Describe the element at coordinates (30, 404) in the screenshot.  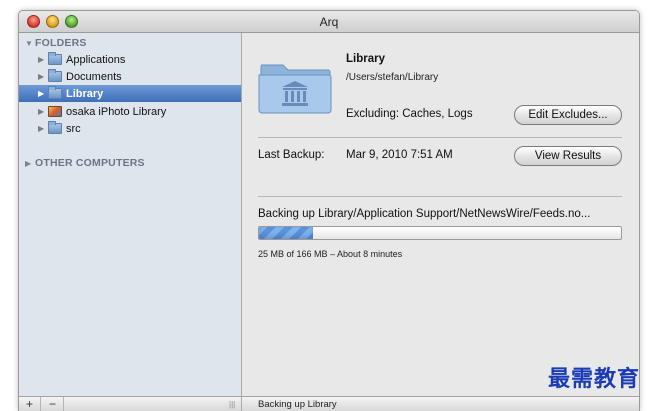
I see `add-folder-button: +` at that location.